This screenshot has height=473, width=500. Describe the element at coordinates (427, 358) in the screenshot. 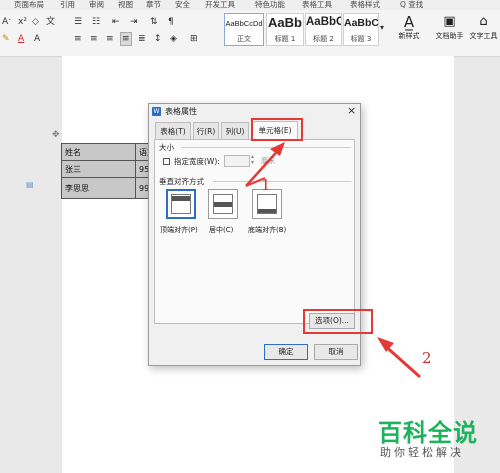

I see `step-2-marker: 2` at that location.